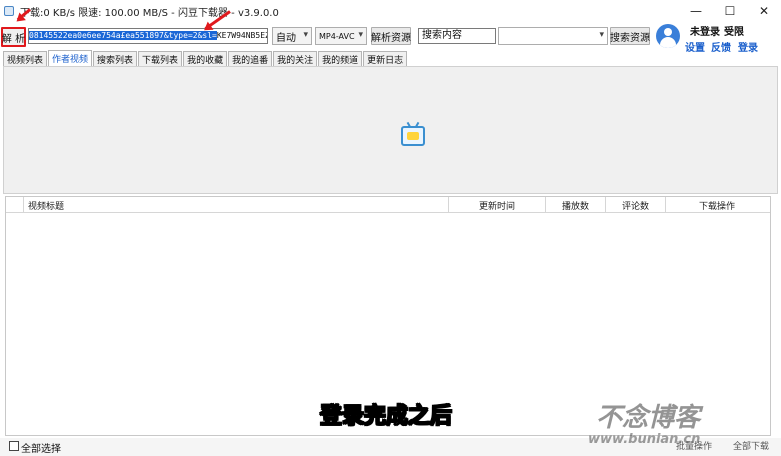 The height and width of the screenshot is (456, 781). Describe the element at coordinates (250, 58) in the screenshot. I see `tab-my-following-anime: 我的追番` at that location.